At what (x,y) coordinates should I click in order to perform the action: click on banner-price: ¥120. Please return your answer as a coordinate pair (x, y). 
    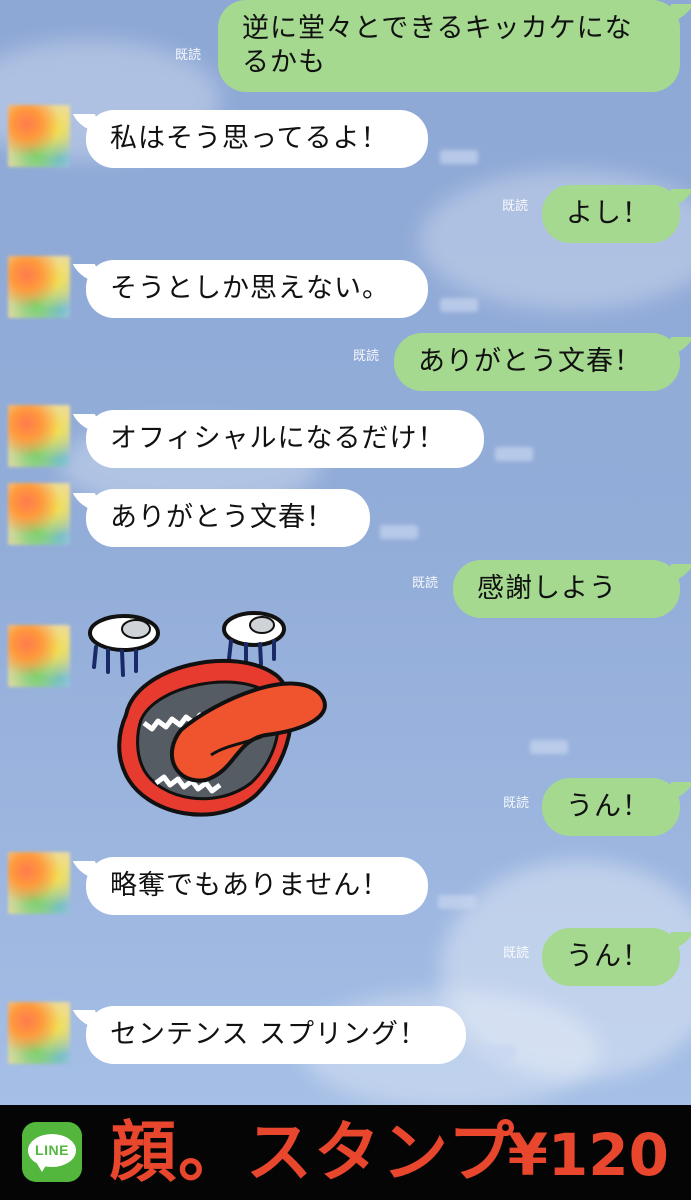
    Looking at the image, I should click on (588, 1155).